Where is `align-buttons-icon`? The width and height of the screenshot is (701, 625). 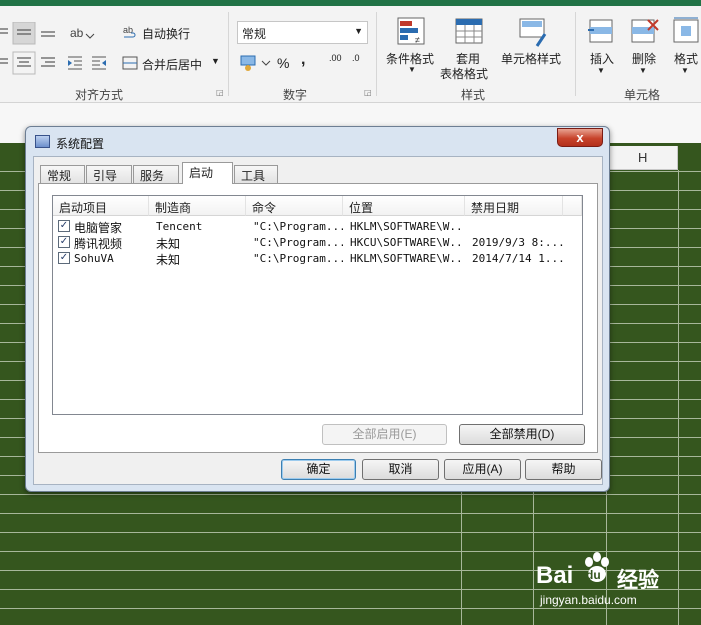
align-buttons-icon is located at coordinates (30, 50).